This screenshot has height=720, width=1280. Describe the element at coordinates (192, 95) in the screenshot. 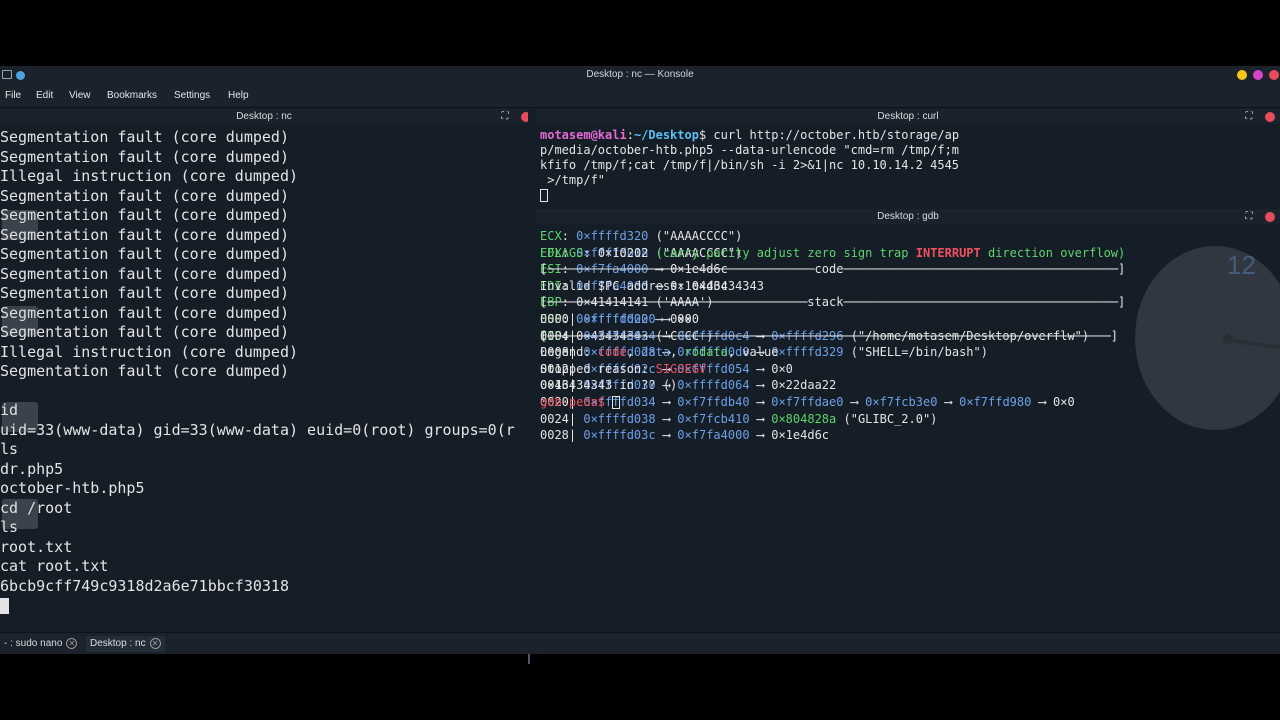

I see `menu-settings: Settings` at that location.